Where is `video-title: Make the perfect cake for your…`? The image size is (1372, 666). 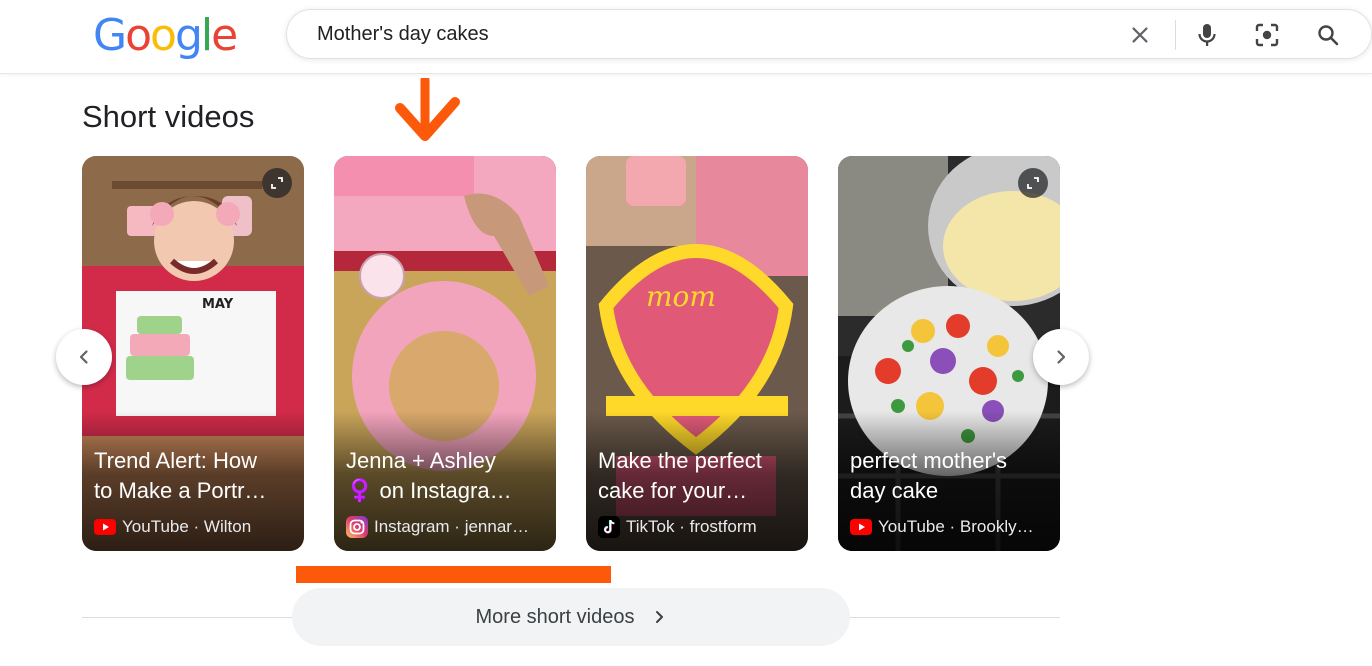
video-title: Make the perfect cake for your… is located at coordinates (699, 476).